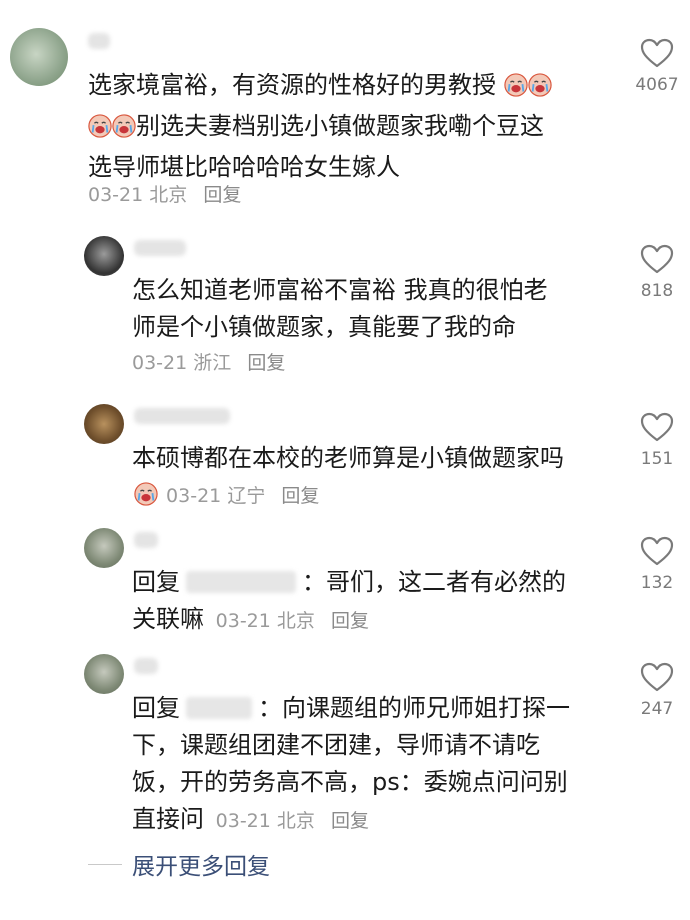 This screenshot has height=920, width=690. Describe the element at coordinates (657, 583) in the screenshot. I see `like-count: 132` at that location.